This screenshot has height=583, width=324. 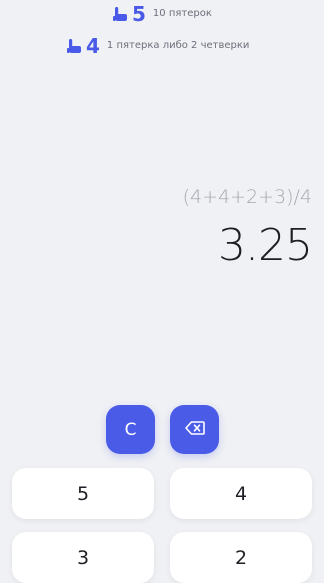 I want to click on hint-row-grade-5: 5 10 пятерок, so click(x=162, y=14).